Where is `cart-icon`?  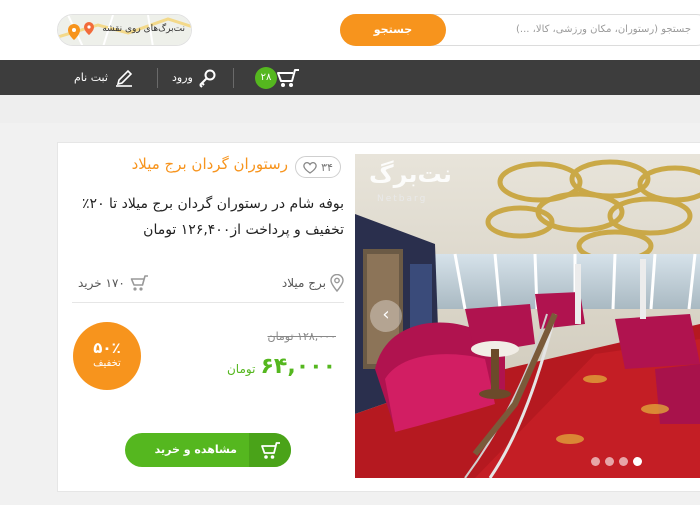
cart-icon is located at coordinates (288, 77).